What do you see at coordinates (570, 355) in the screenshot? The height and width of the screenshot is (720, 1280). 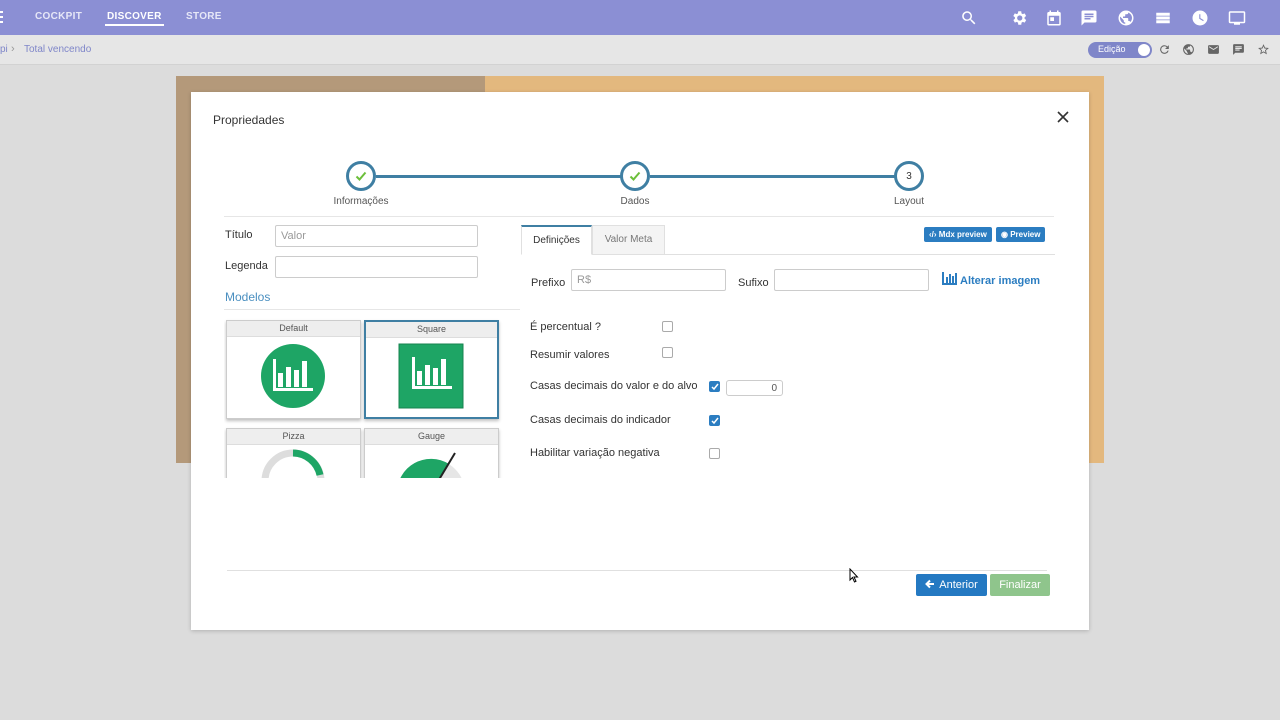 I see `option-resumir-label: Resumir valores` at bounding box center [570, 355].